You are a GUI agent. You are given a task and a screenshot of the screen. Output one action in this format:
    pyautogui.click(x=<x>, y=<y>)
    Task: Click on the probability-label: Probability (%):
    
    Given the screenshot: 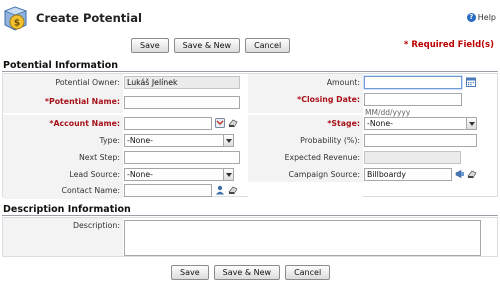 What is the action you would take?
    pyautogui.click(x=305, y=140)
    